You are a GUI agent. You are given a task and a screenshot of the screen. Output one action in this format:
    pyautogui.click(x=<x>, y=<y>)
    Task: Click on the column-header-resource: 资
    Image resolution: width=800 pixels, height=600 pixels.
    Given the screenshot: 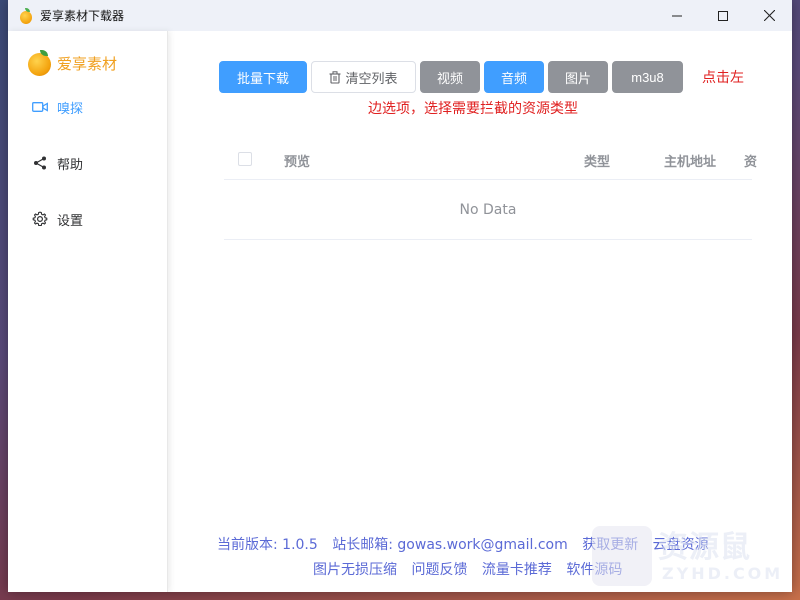 What is the action you would take?
    pyautogui.click(x=751, y=162)
    